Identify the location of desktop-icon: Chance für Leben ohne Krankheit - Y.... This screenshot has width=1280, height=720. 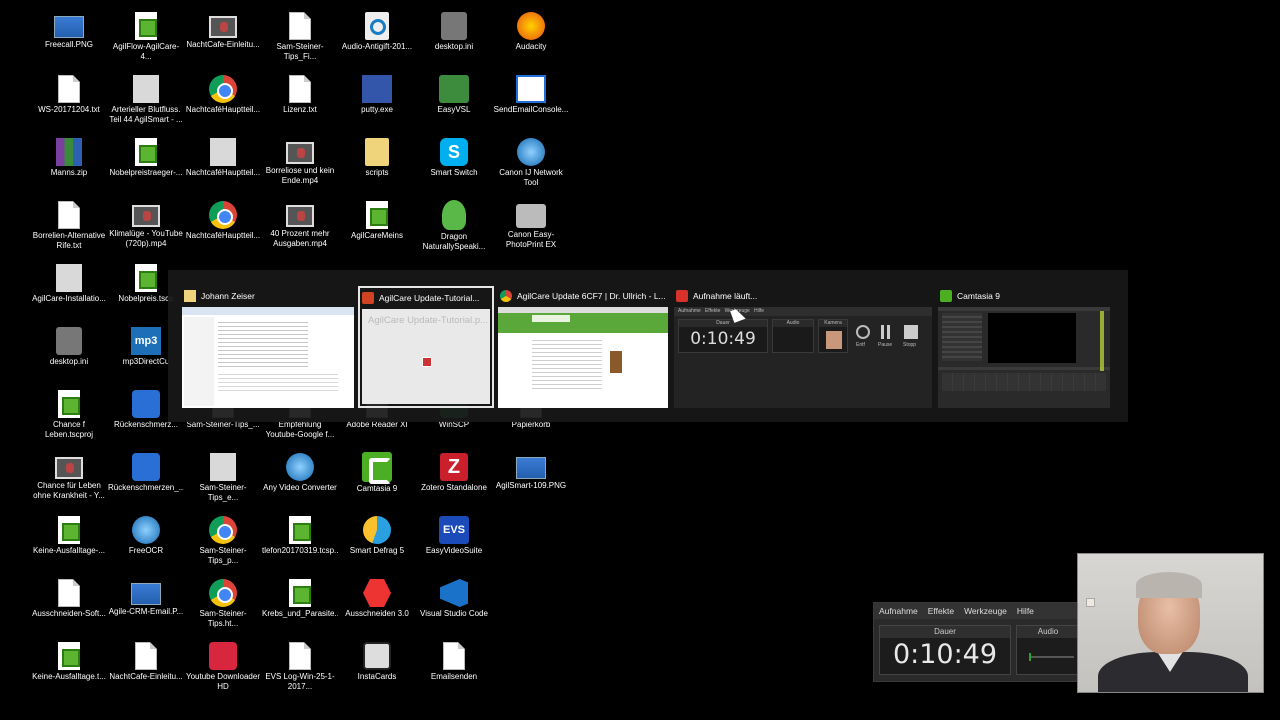
(69, 481).